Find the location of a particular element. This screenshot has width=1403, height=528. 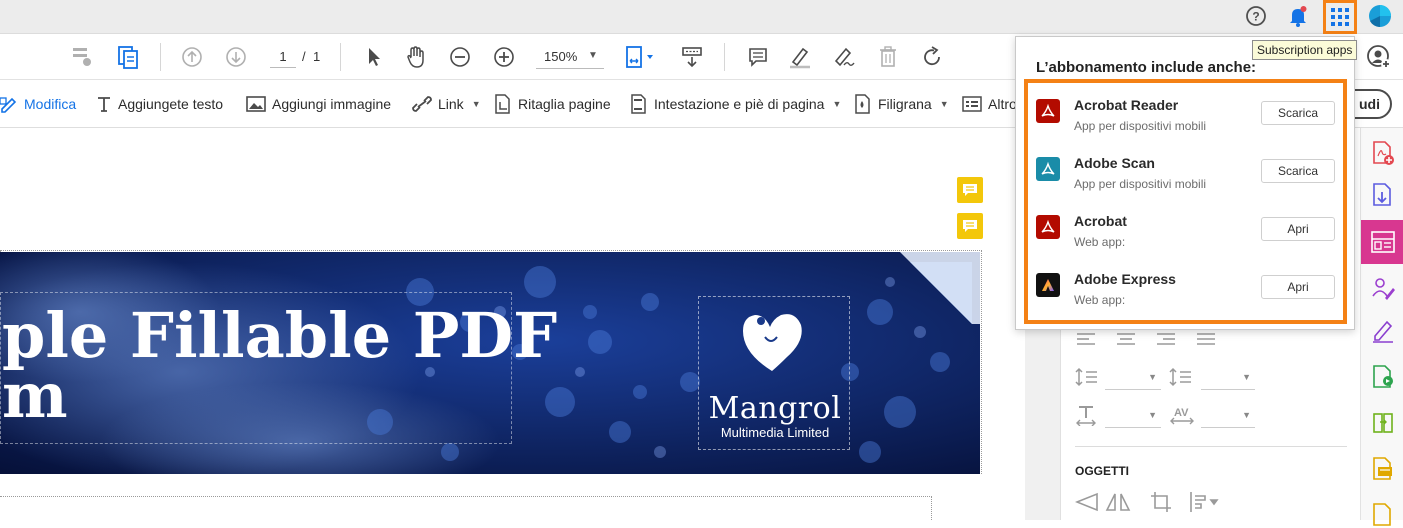

acrobat-logo-icon is located at coordinates (1048, 227).